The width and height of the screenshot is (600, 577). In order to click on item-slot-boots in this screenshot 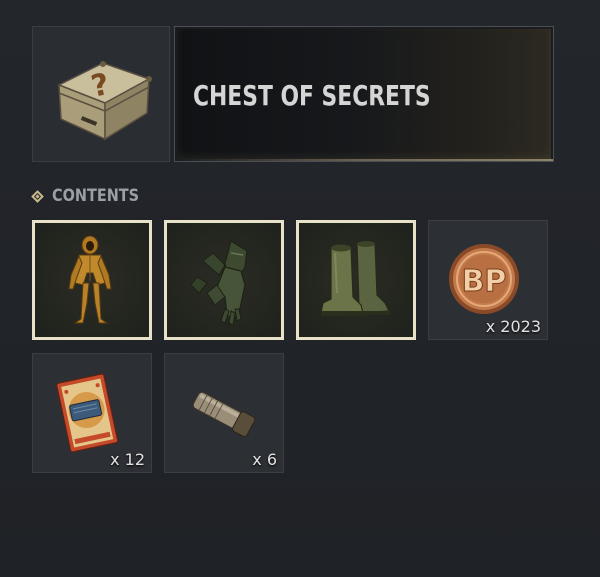, I will do `click(356, 280)`.